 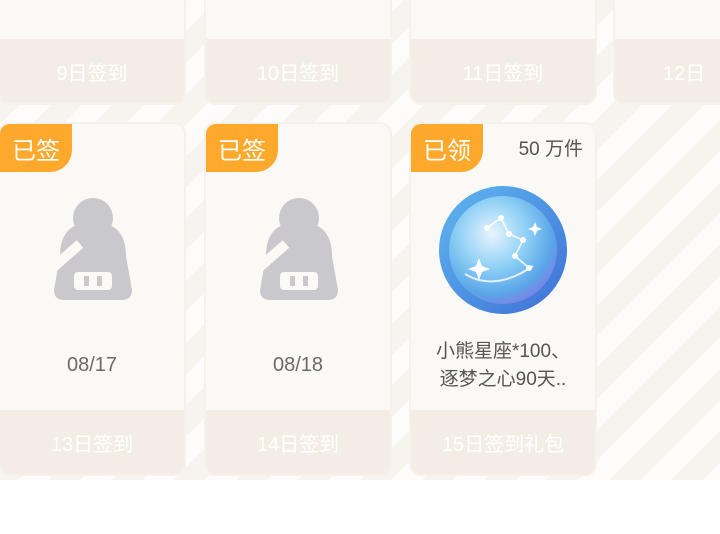 What do you see at coordinates (503, 366) in the screenshot?
I see `reward-description: 小熊星座*100、 逐梦之心90天..` at bounding box center [503, 366].